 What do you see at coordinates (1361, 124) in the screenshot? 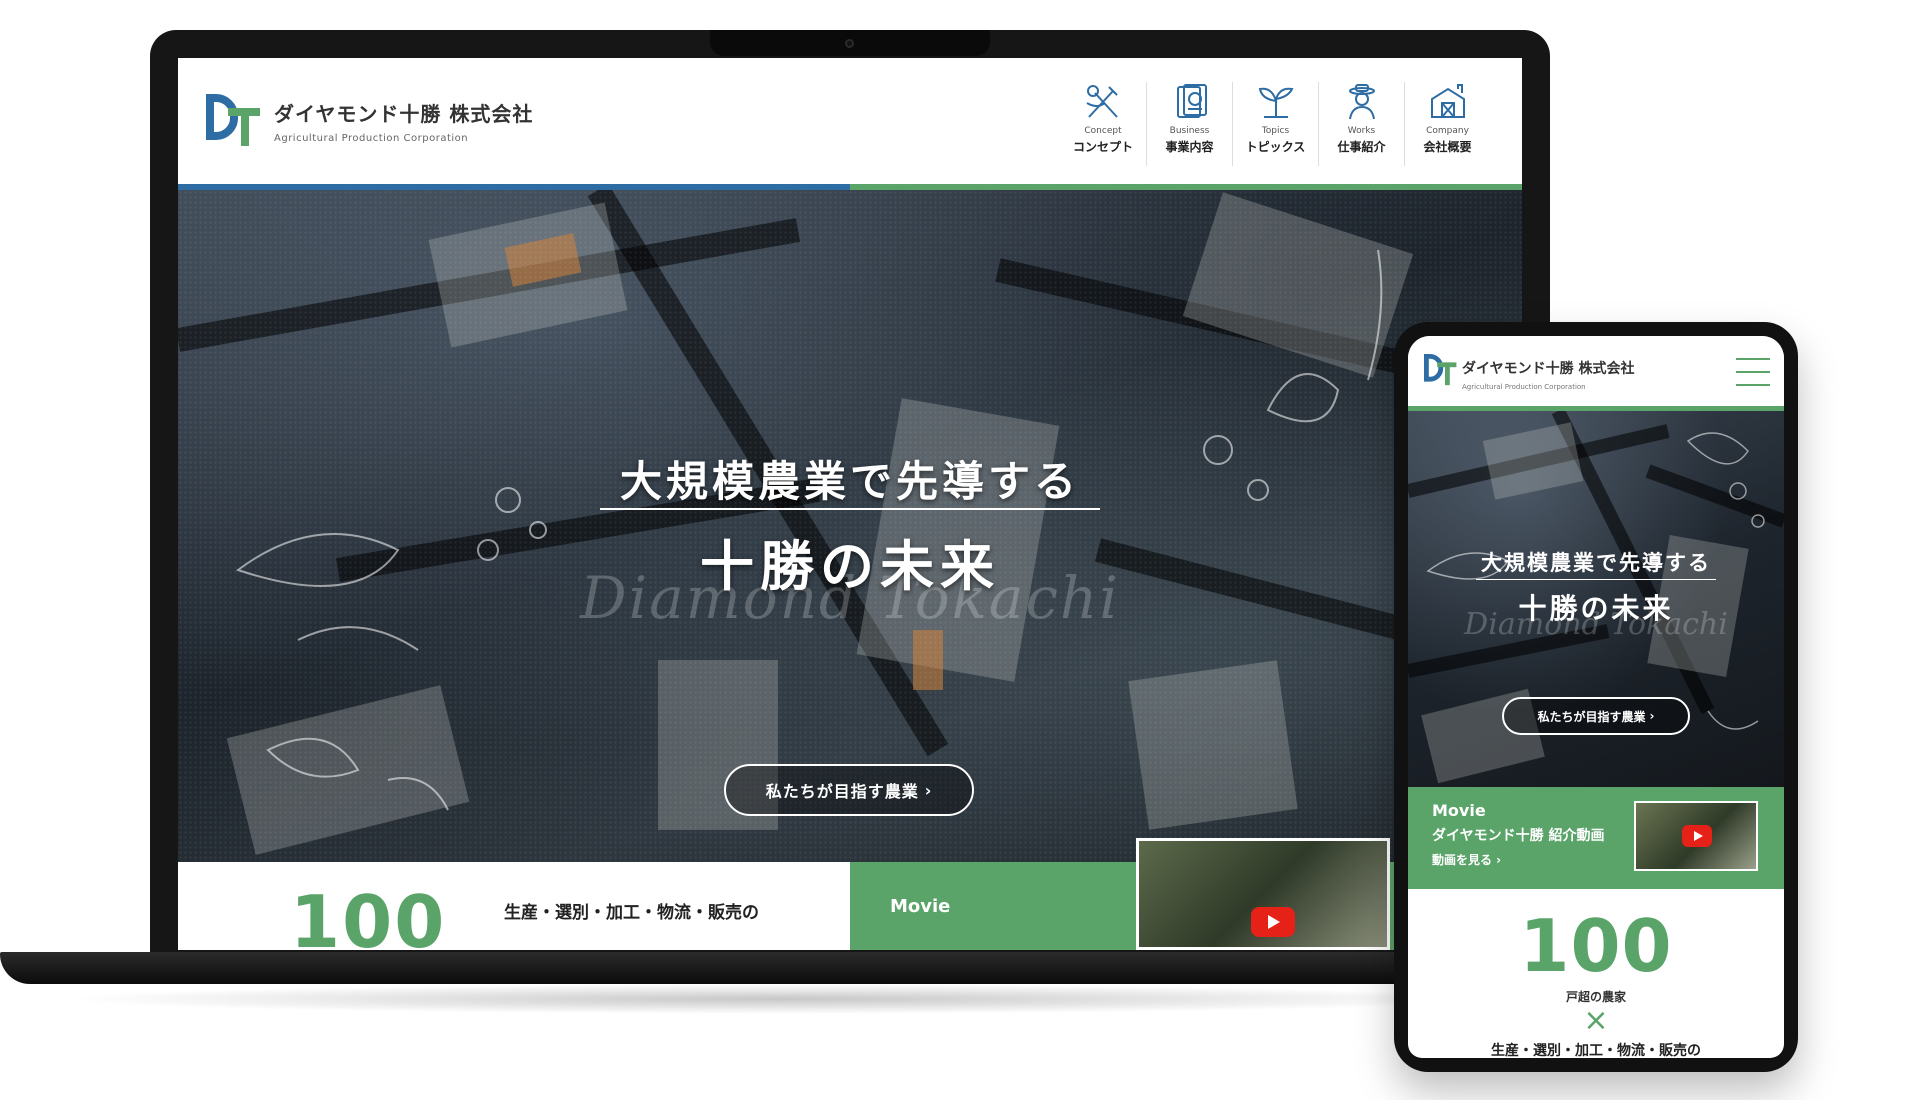
I see `nav-item-works: Works 仕事紹介` at bounding box center [1361, 124].